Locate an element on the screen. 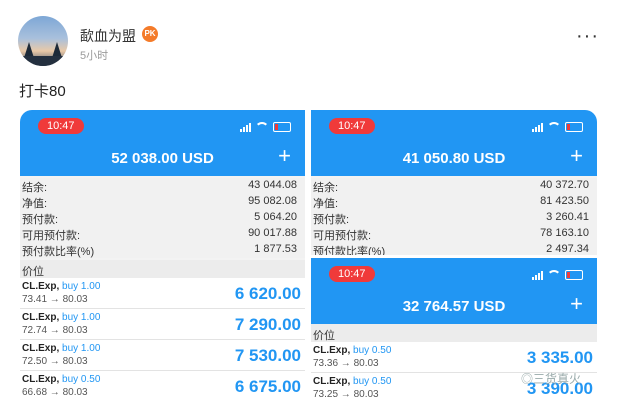 Image resolution: width=617 pixels, height=406 pixels. account-balance: 41 050.80 USD is located at coordinates (454, 158).